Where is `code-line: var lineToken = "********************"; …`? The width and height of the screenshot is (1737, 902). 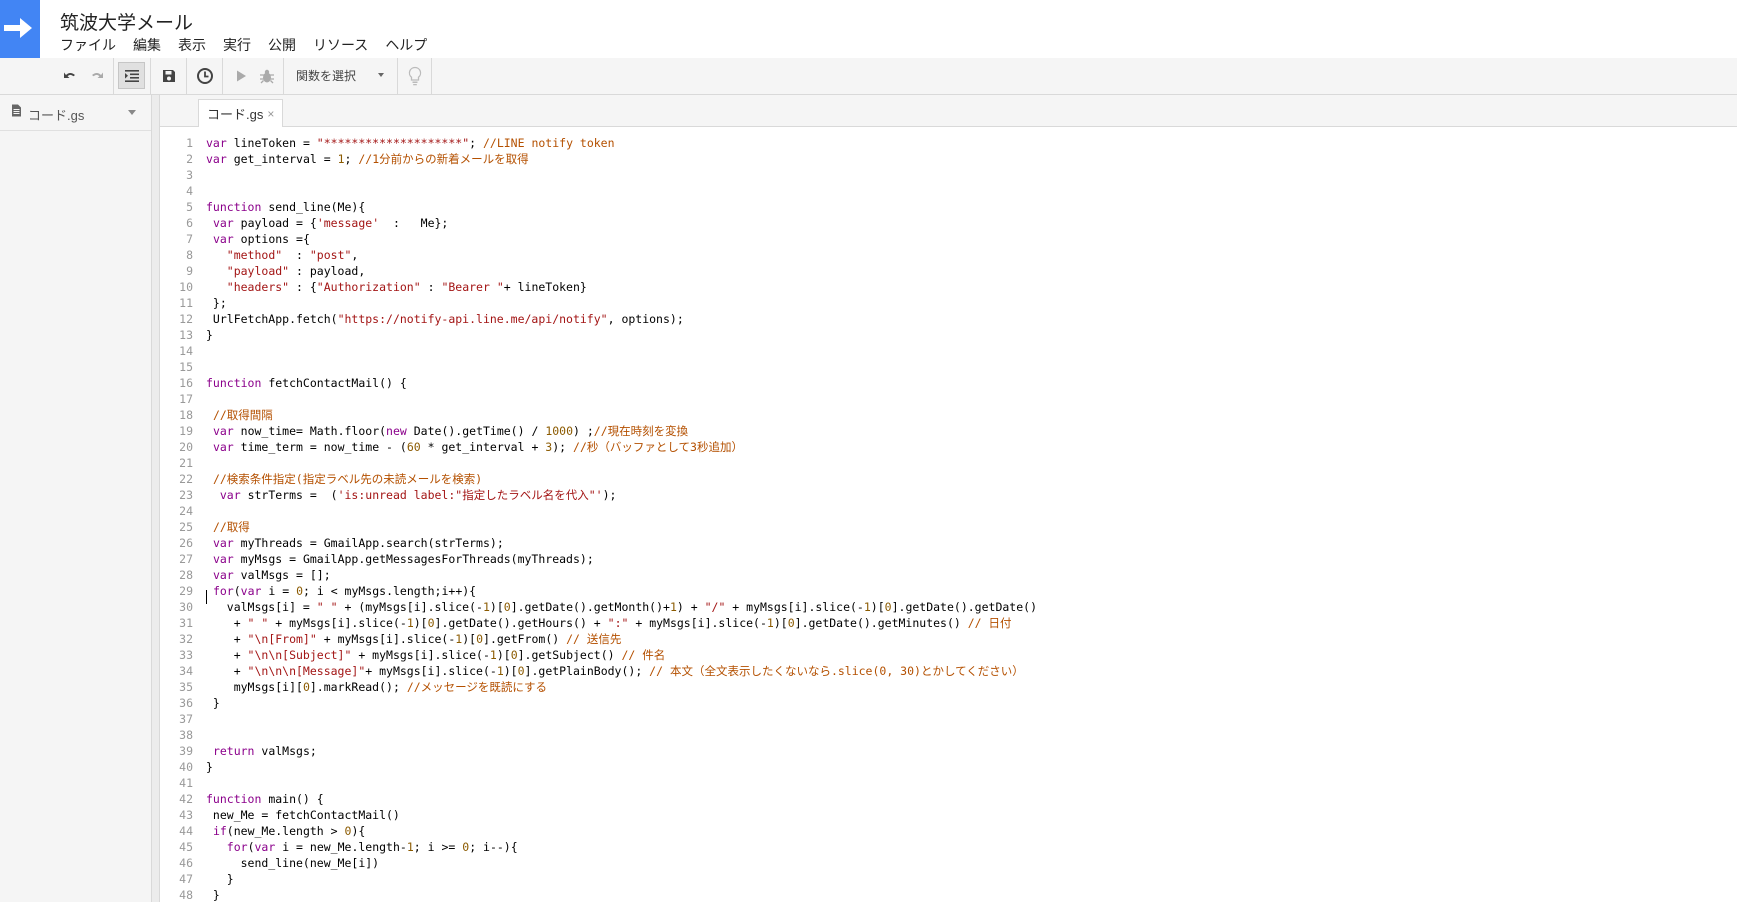
code-line: var lineToken = "********************"; … is located at coordinates (621, 143).